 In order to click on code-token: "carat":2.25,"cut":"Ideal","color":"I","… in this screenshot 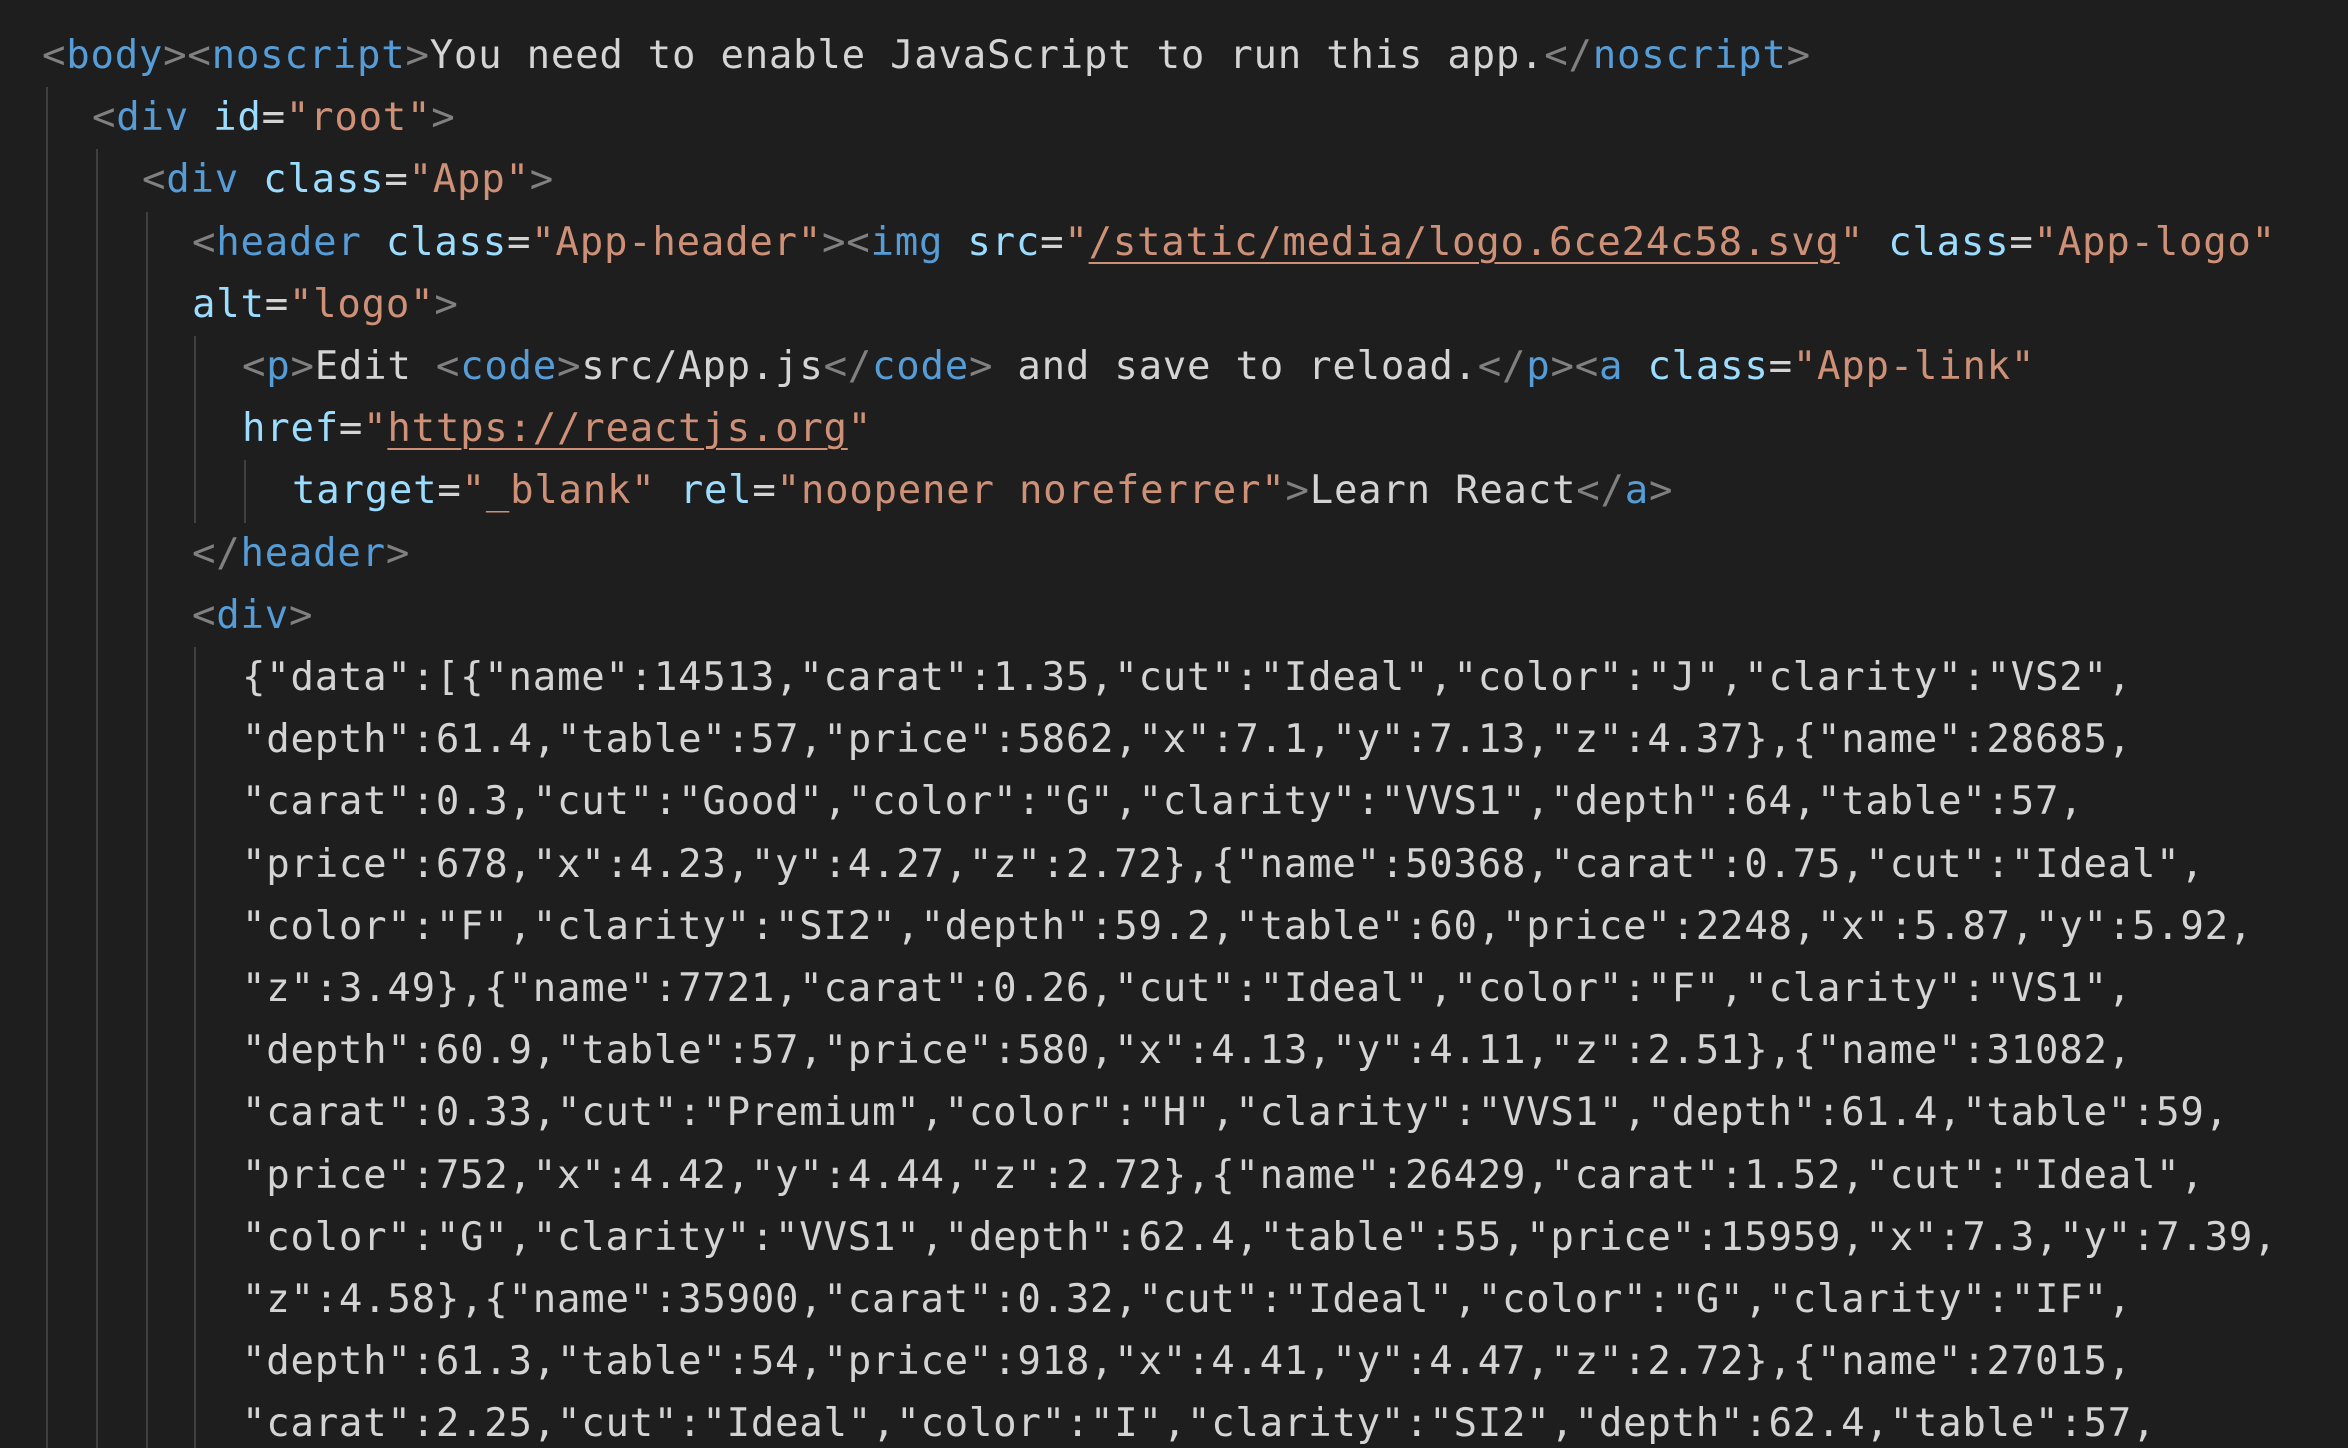, I will do `click(1199, 1424)`.